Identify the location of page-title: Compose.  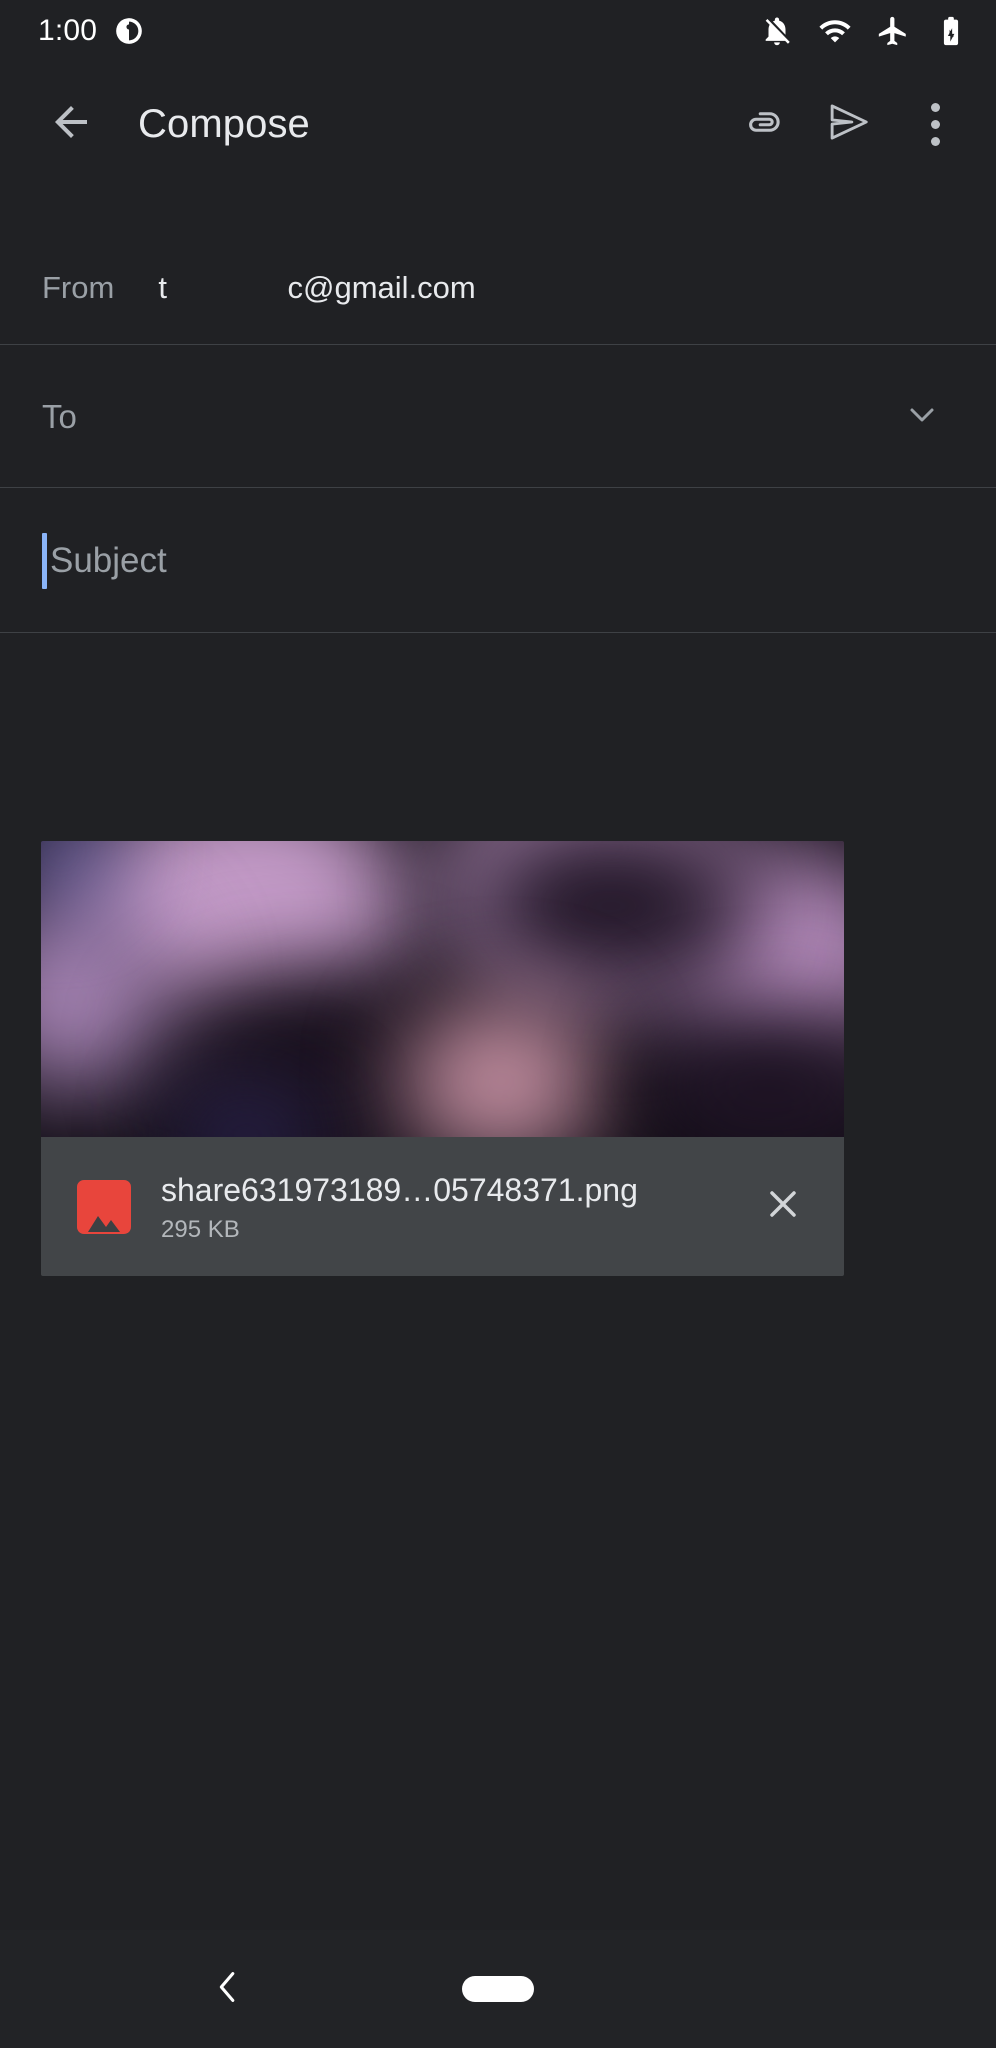
(224, 123).